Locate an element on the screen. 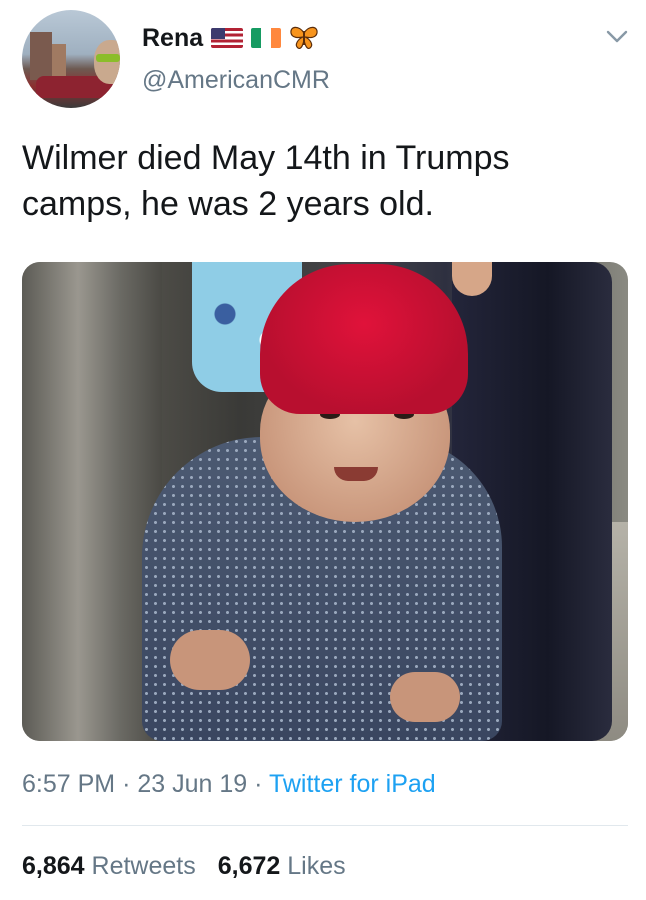 The height and width of the screenshot is (900, 646). likes-stat: 6,672 Likes is located at coordinates (282, 866).